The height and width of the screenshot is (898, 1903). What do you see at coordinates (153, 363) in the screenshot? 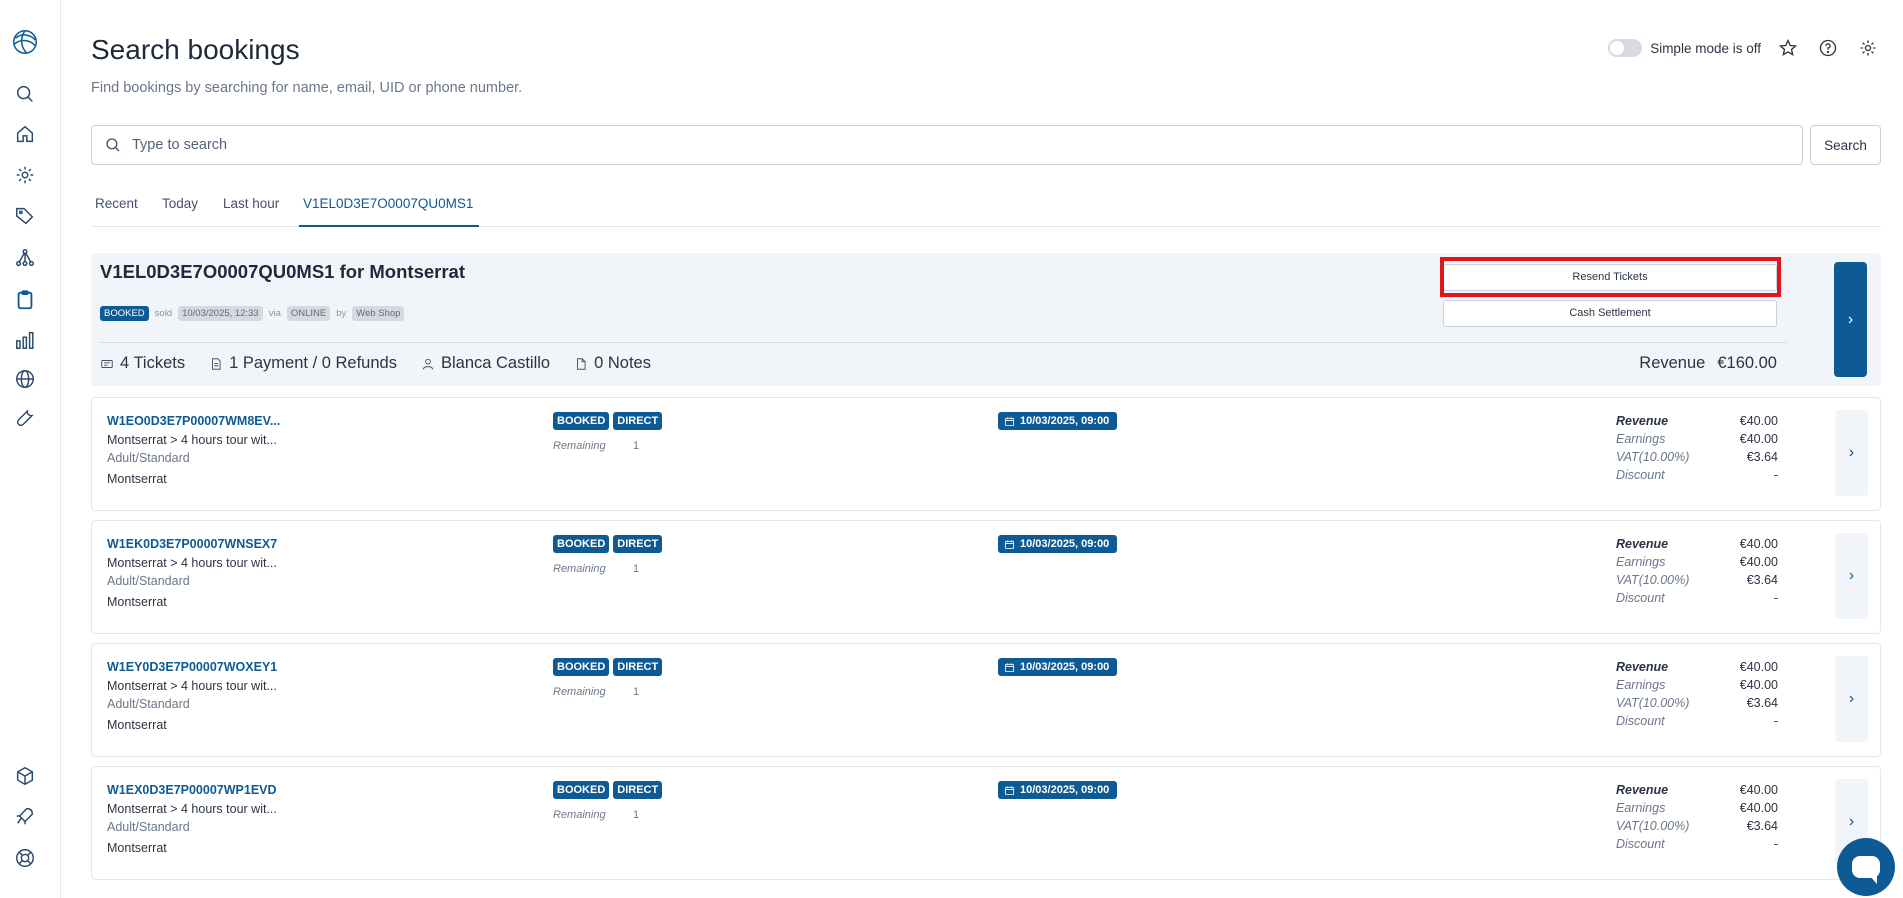
I see `tickets-label: 4 Tickets` at bounding box center [153, 363].